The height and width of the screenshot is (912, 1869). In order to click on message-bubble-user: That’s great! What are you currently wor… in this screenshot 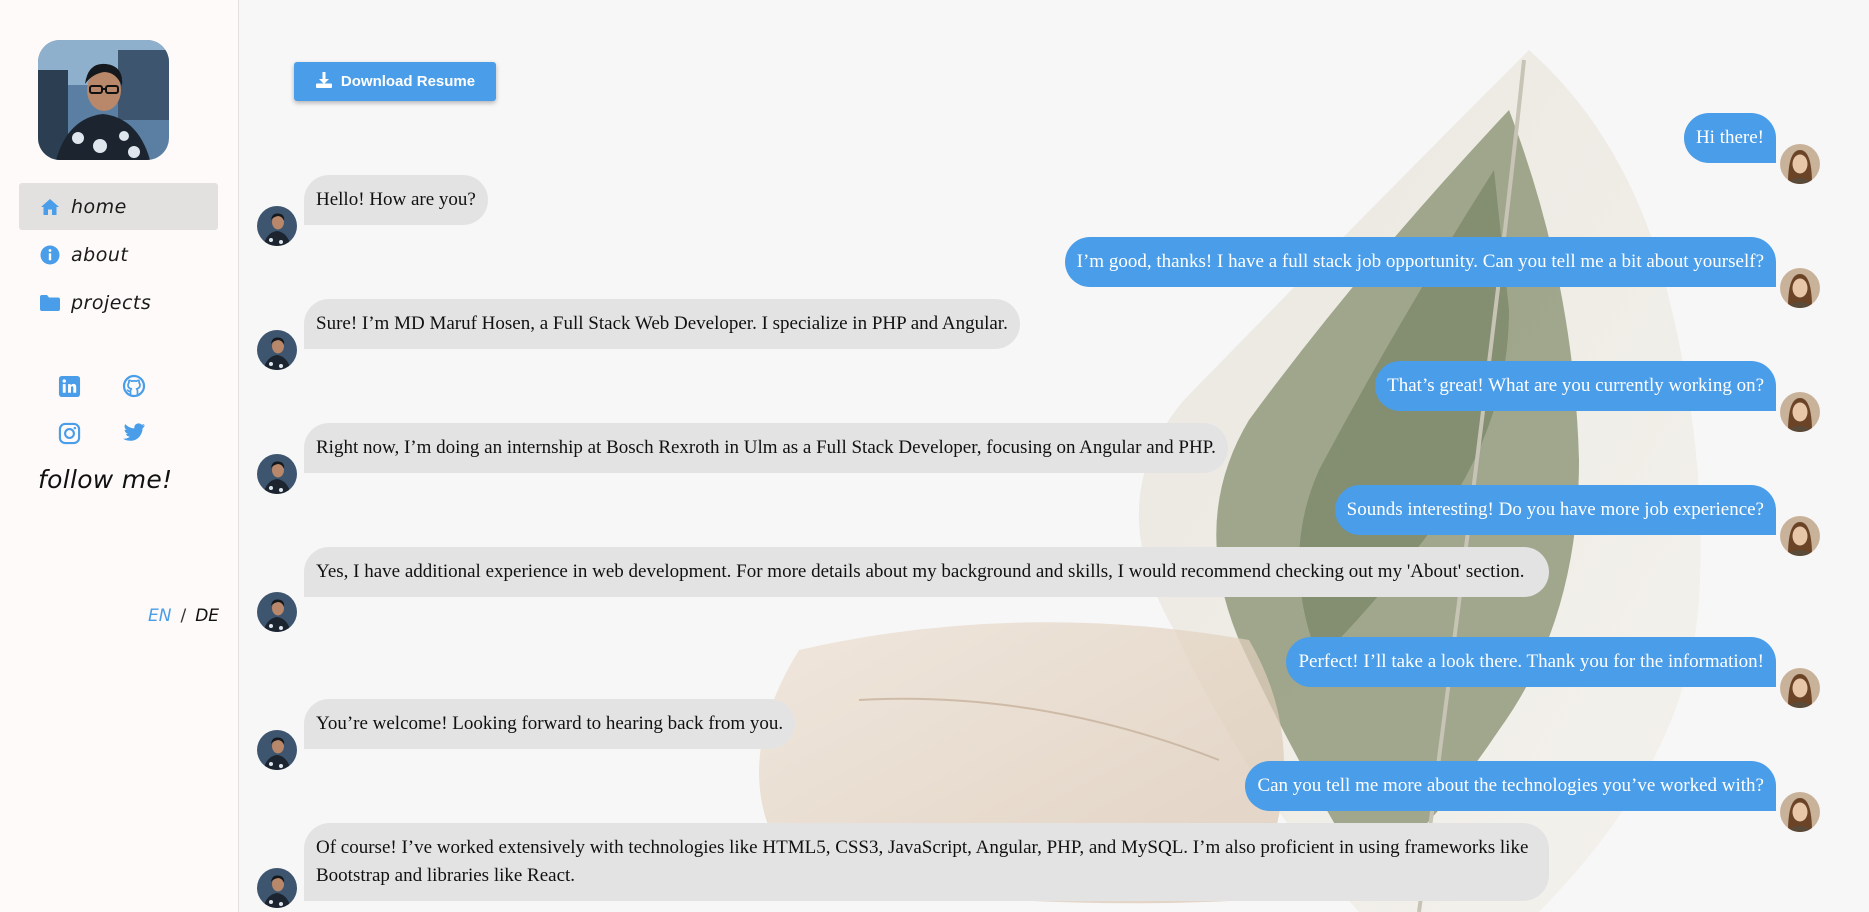, I will do `click(1575, 386)`.